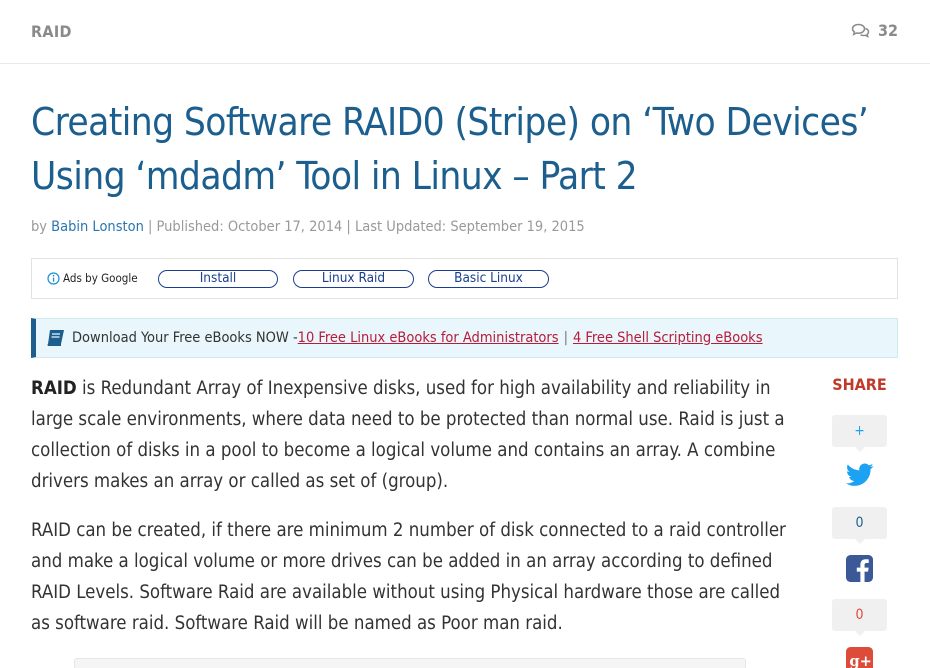 Image resolution: width=930 pixels, height=668 pixels. Describe the element at coordinates (410, 663) in the screenshot. I see `code-block` at that location.